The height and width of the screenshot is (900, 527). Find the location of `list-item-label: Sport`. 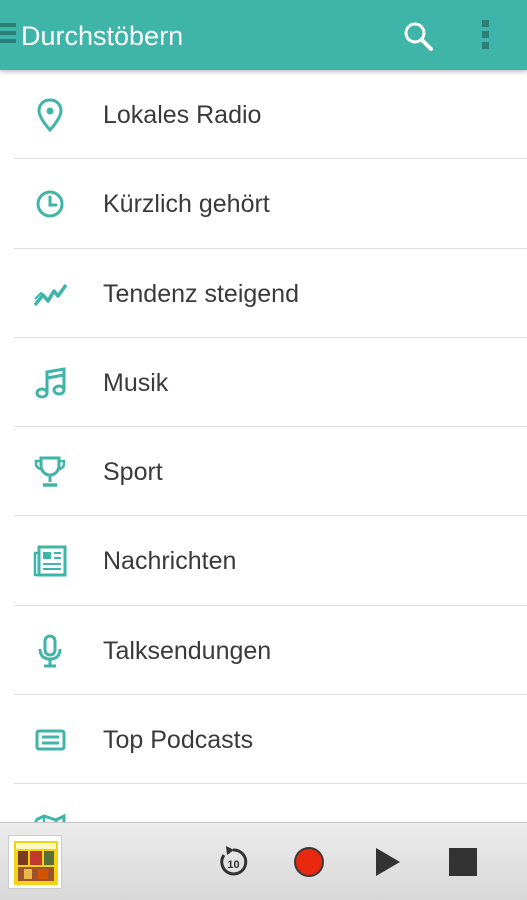

list-item-label: Sport is located at coordinates (133, 472).